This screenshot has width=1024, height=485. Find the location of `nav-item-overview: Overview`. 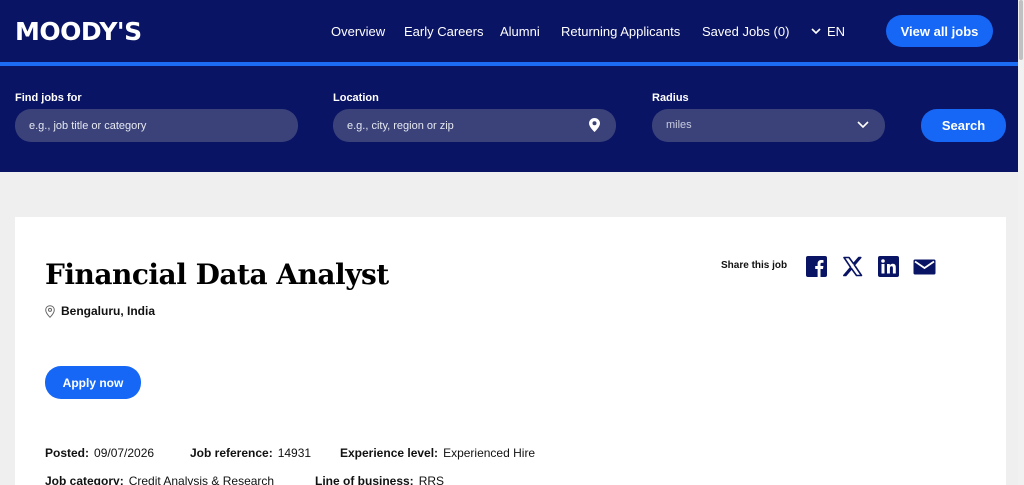

nav-item-overview: Overview is located at coordinates (358, 31).